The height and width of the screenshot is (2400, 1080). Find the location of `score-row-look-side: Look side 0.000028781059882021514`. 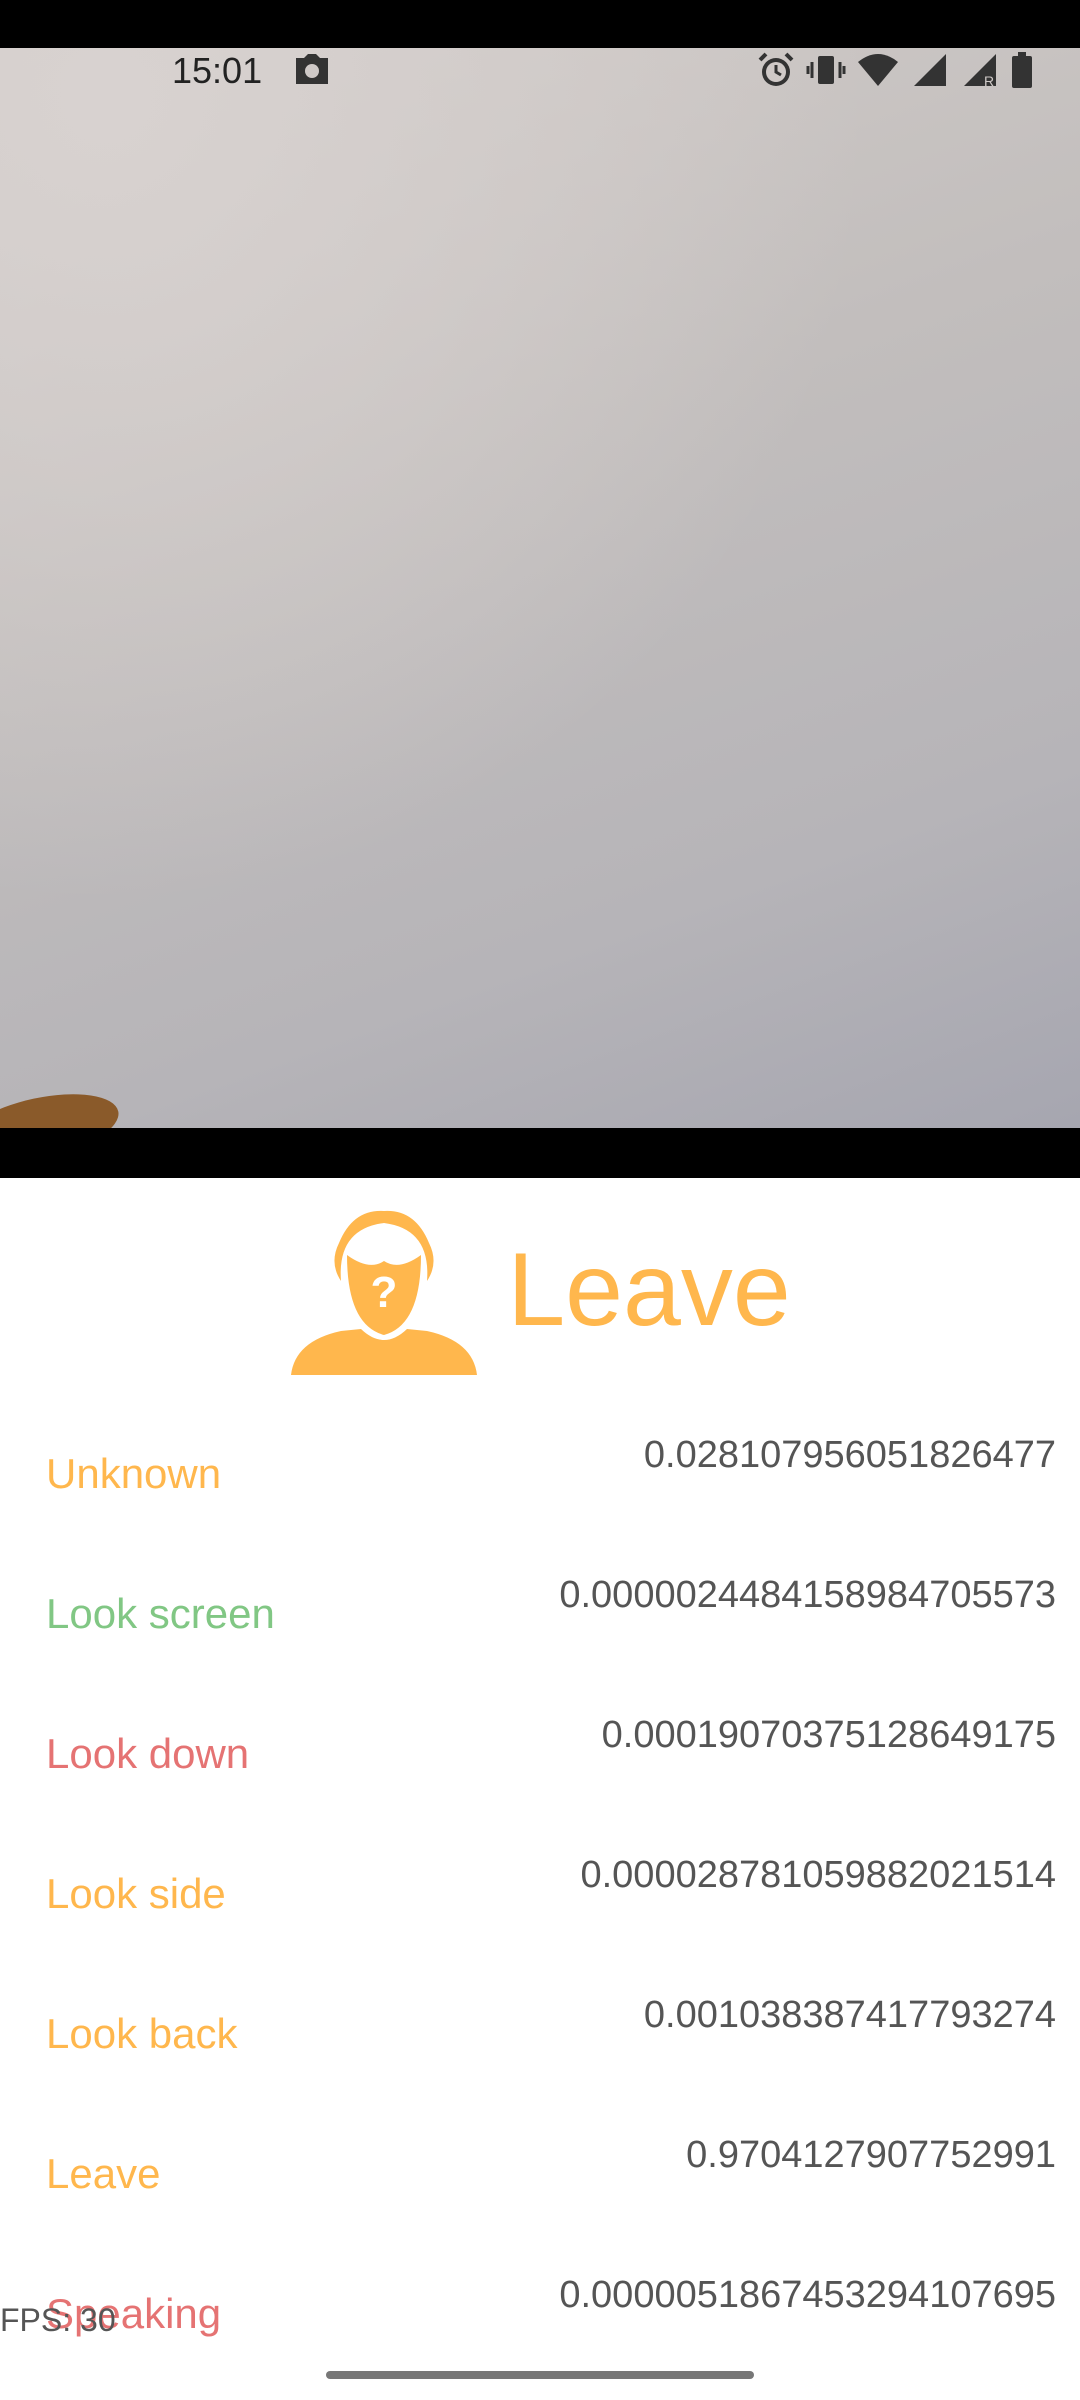

score-row-look-side: Look side 0.000028781059882021514 is located at coordinates (540, 1890).